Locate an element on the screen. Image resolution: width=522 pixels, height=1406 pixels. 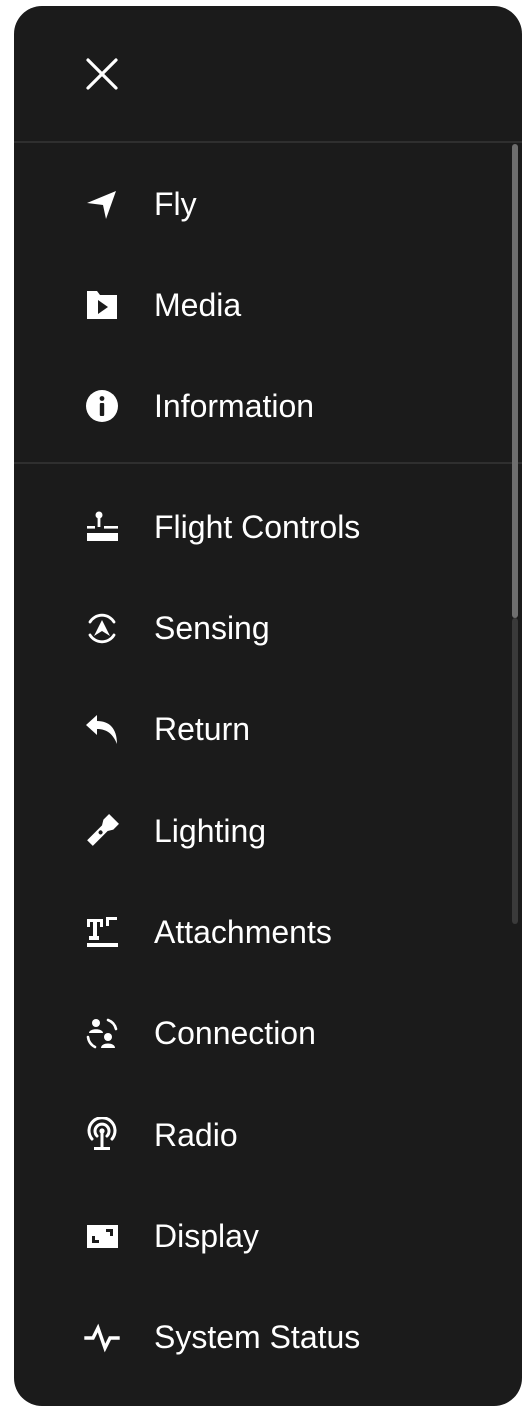
menu-item-label: Media is located at coordinates (198, 305).